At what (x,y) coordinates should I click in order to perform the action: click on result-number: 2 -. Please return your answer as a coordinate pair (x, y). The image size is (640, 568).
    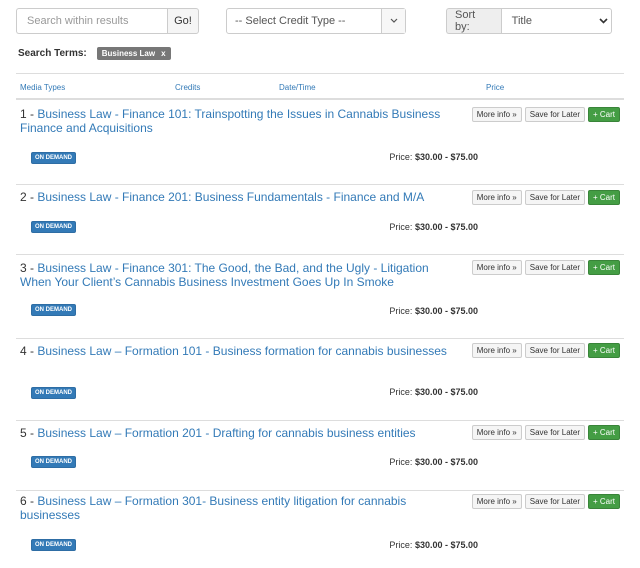
    Looking at the image, I should click on (29, 197).